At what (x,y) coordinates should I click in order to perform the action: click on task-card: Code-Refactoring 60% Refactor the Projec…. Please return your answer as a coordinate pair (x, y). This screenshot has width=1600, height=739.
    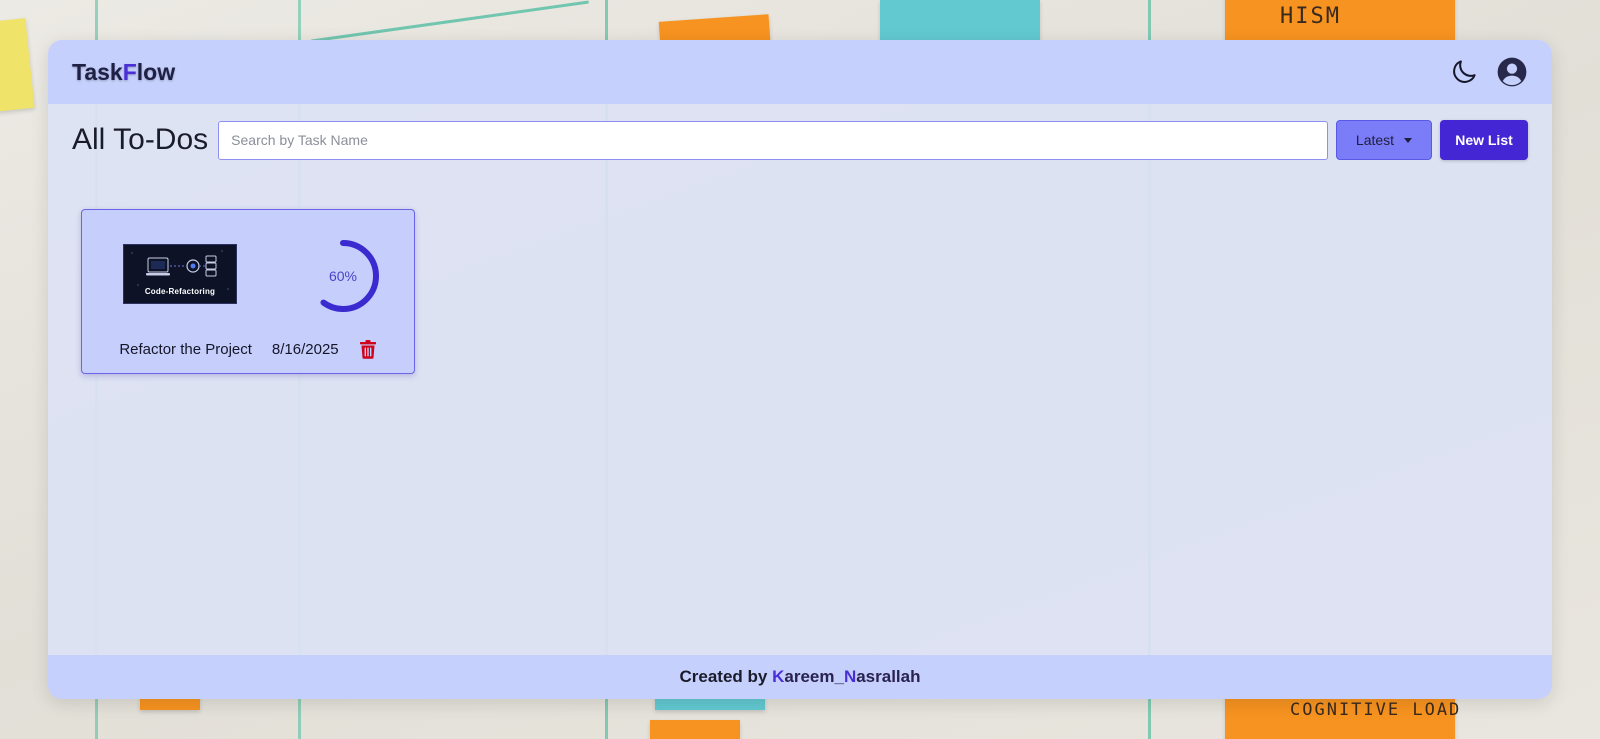
    Looking at the image, I should click on (248, 291).